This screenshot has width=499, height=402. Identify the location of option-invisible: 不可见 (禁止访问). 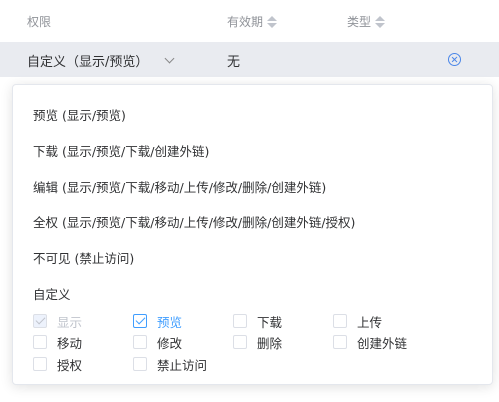
(83, 257).